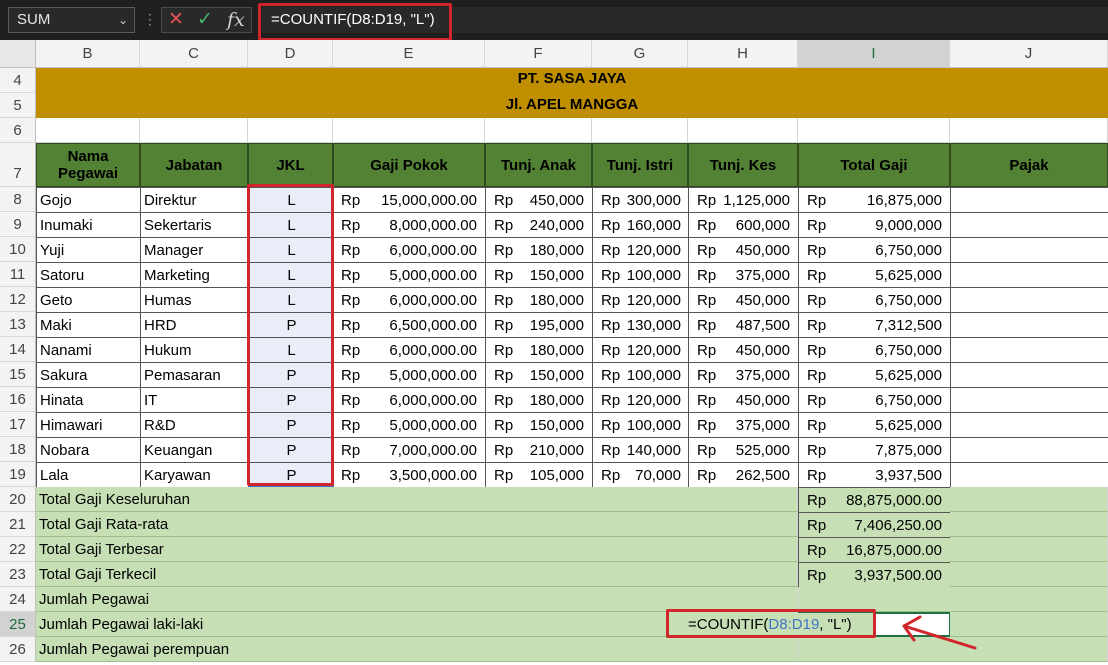 This screenshot has height=665, width=1108. Describe the element at coordinates (194, 475) in the screenshot. I see `cell-c-19: Karyawan` at that location.